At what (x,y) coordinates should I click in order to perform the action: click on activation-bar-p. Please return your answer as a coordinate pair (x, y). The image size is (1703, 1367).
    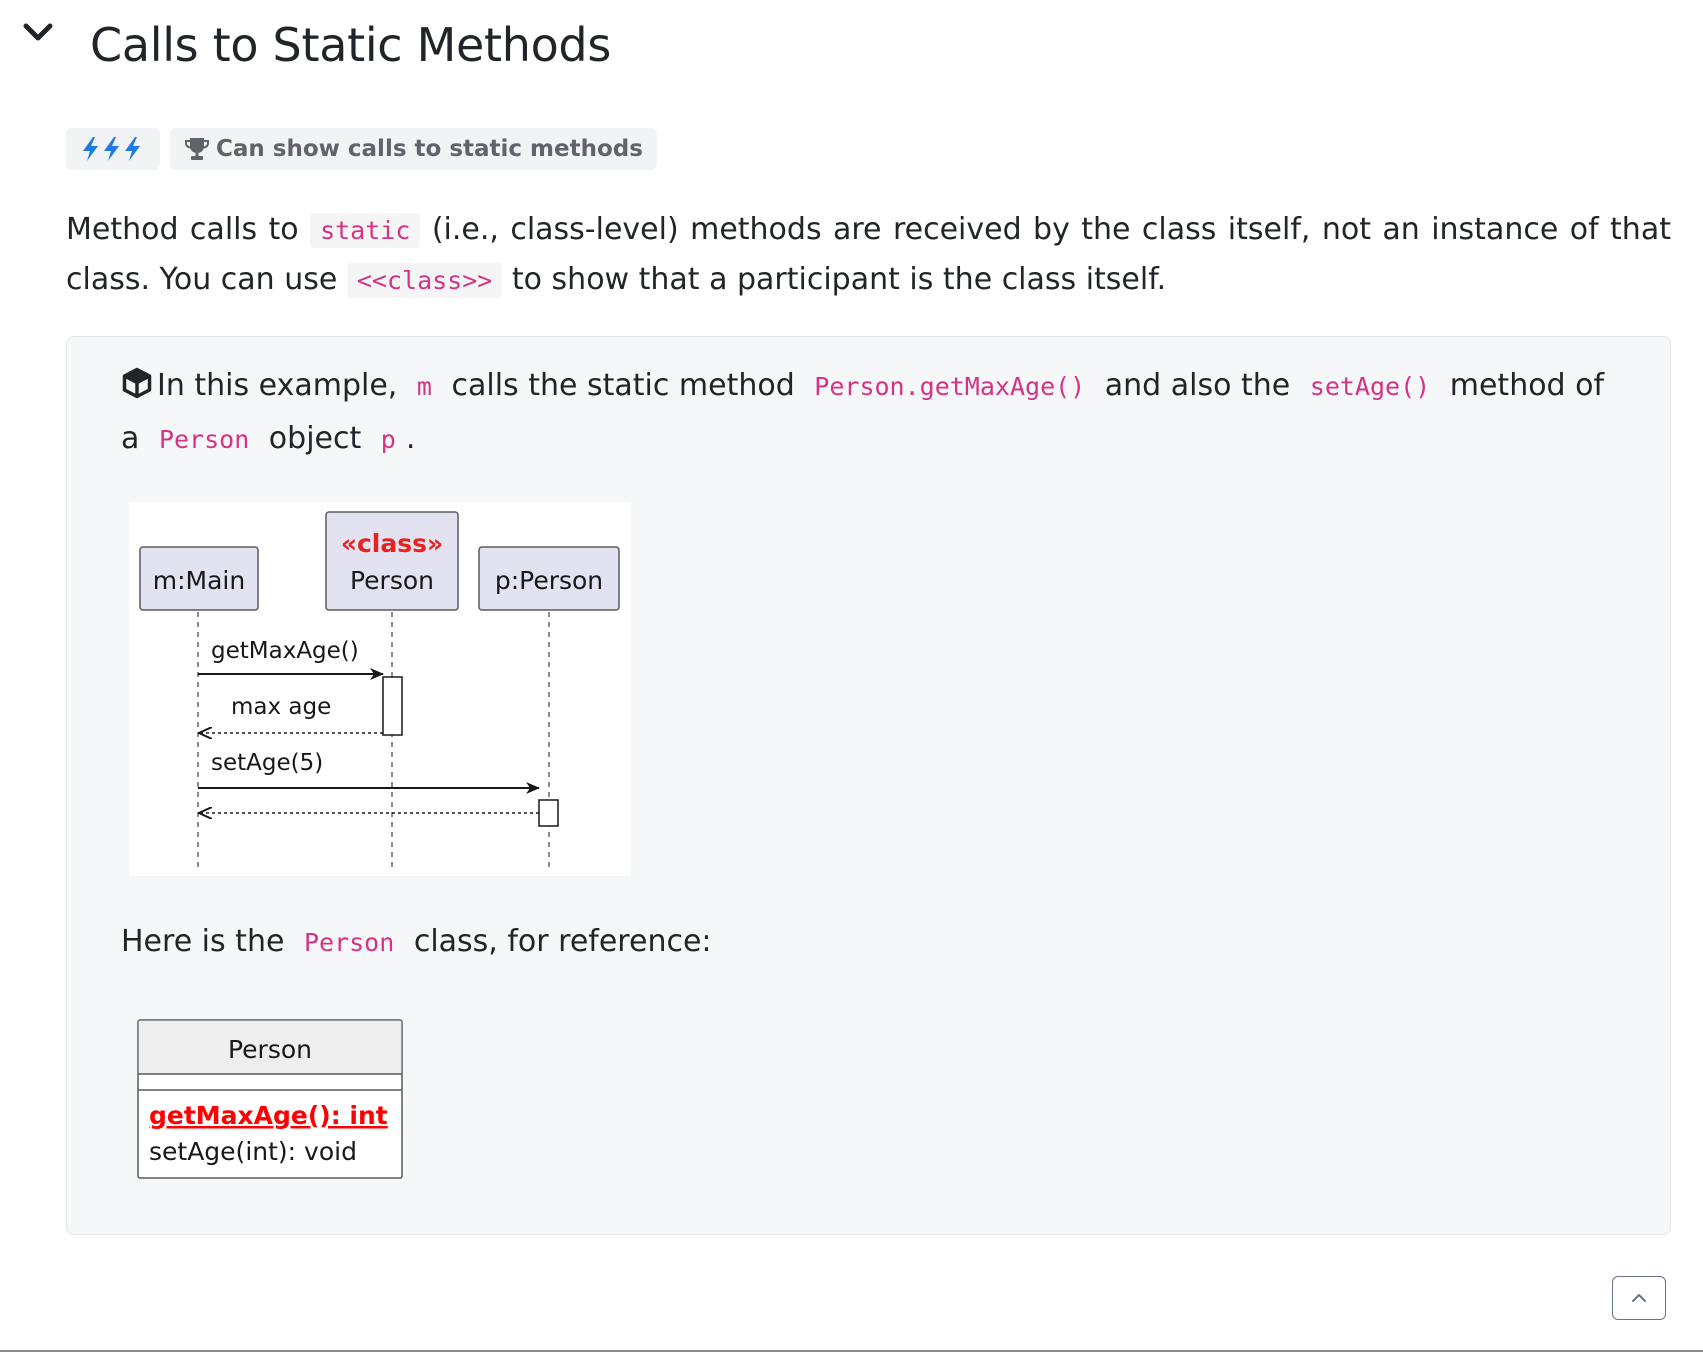
    Looking at the image, I should click on (548, 813).